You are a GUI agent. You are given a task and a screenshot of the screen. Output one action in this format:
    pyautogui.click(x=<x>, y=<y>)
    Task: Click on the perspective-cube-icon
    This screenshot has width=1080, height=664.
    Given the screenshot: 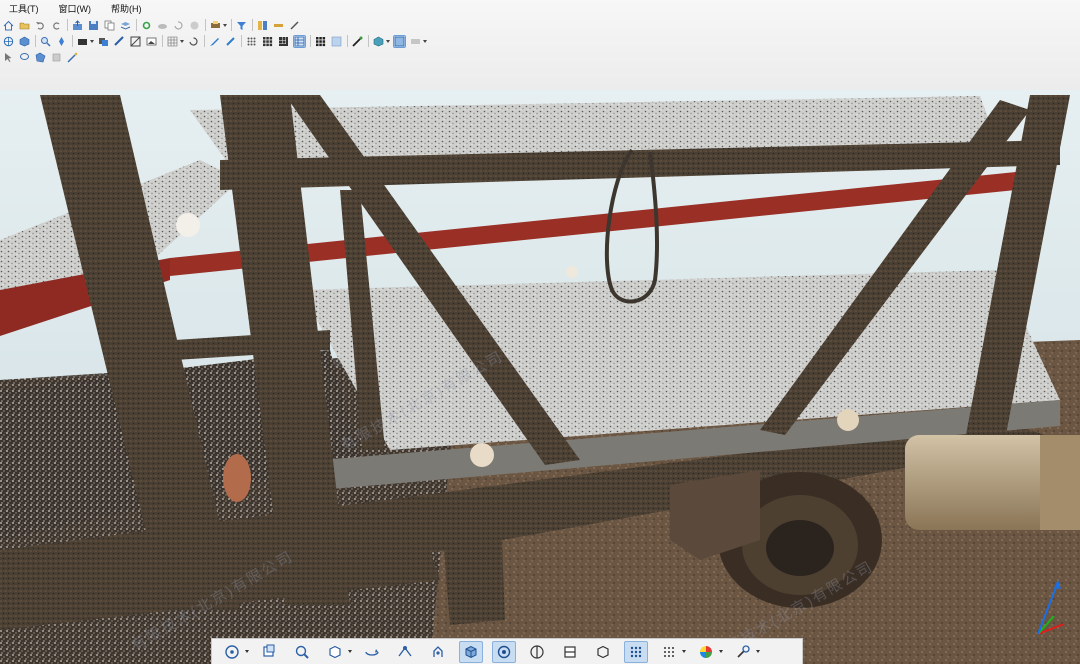 What is the action you would take?
    pyautogui.click(x=471, y=651)
    